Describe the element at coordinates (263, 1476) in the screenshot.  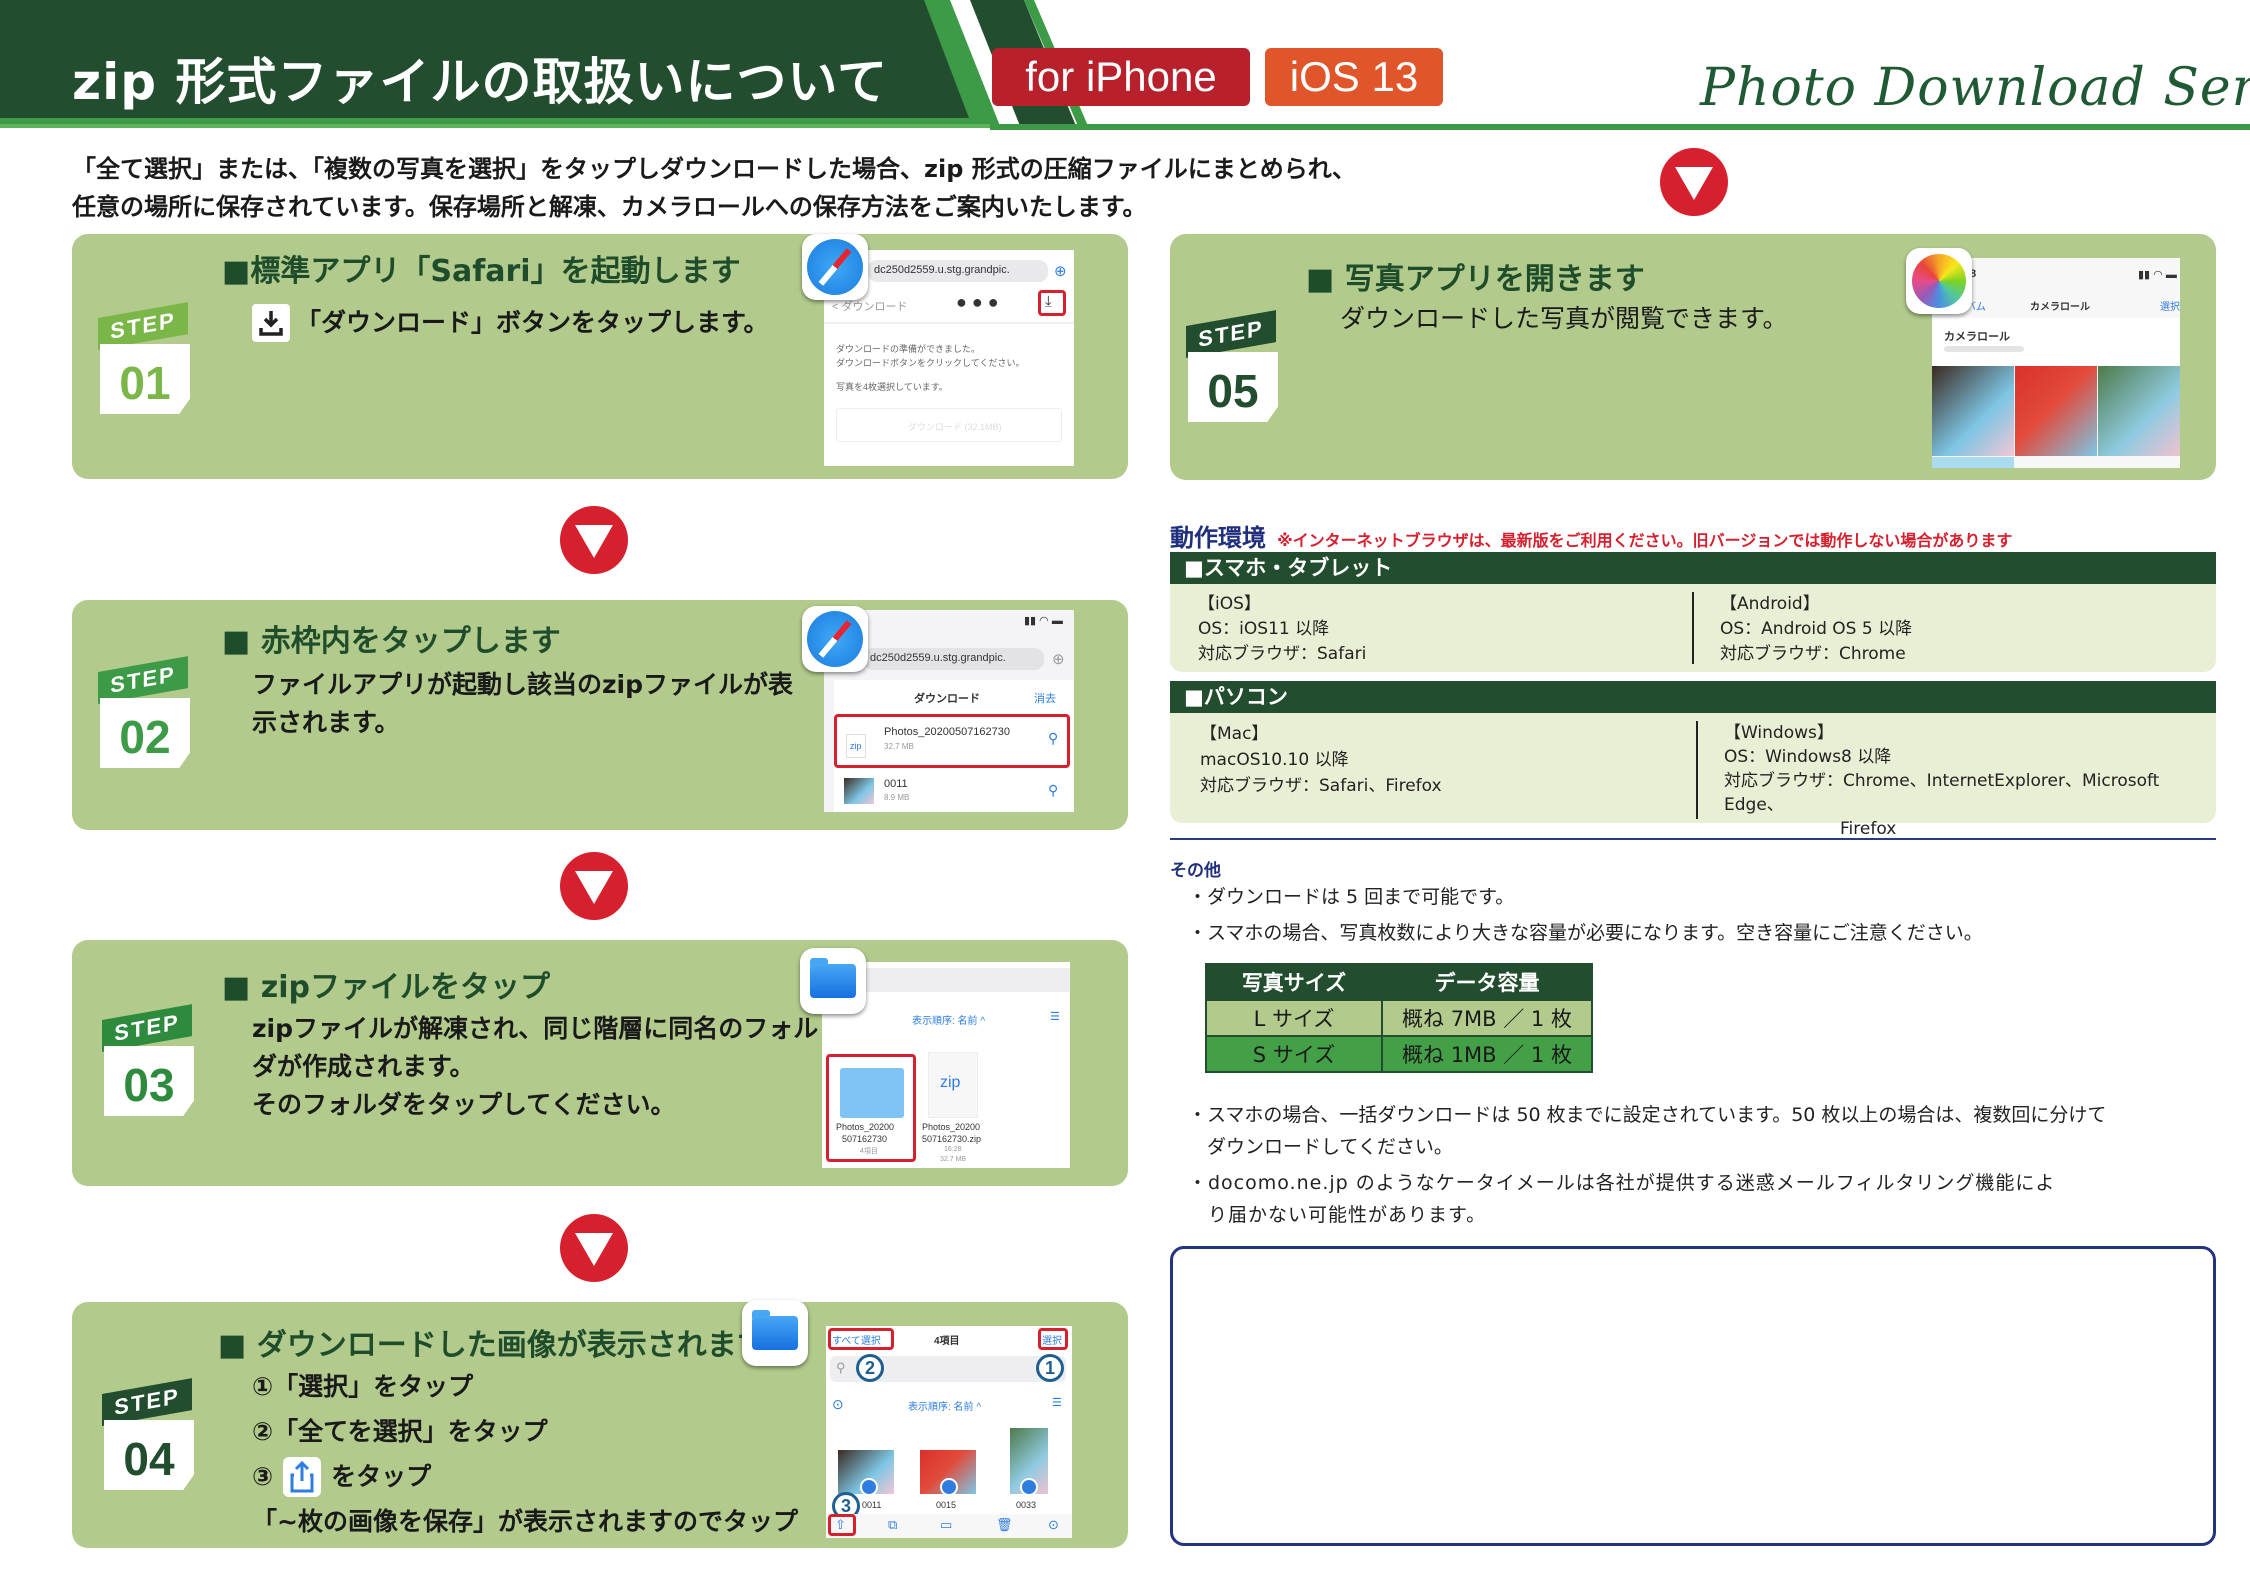
I see `step-04-item-3-num: ③` at that location.